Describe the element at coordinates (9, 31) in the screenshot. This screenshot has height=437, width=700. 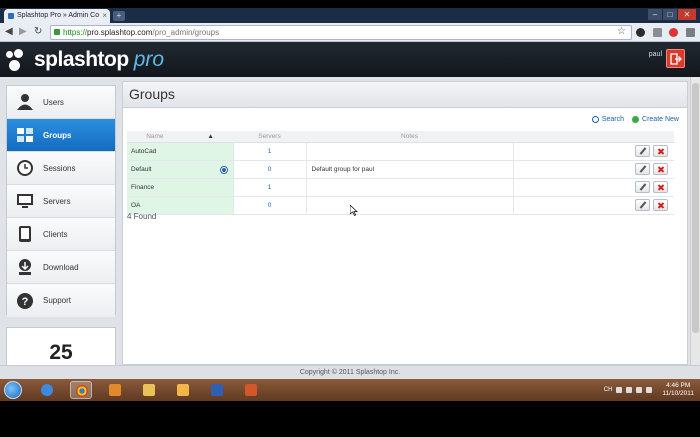
I see `back-icon: ◀` at that location.